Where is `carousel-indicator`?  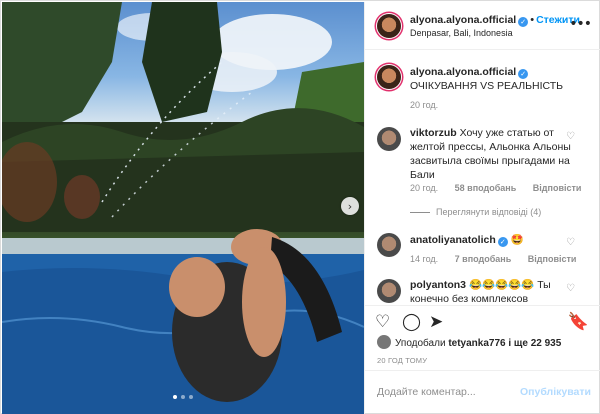 carousel-indicator is located at coordinates (183, 397).